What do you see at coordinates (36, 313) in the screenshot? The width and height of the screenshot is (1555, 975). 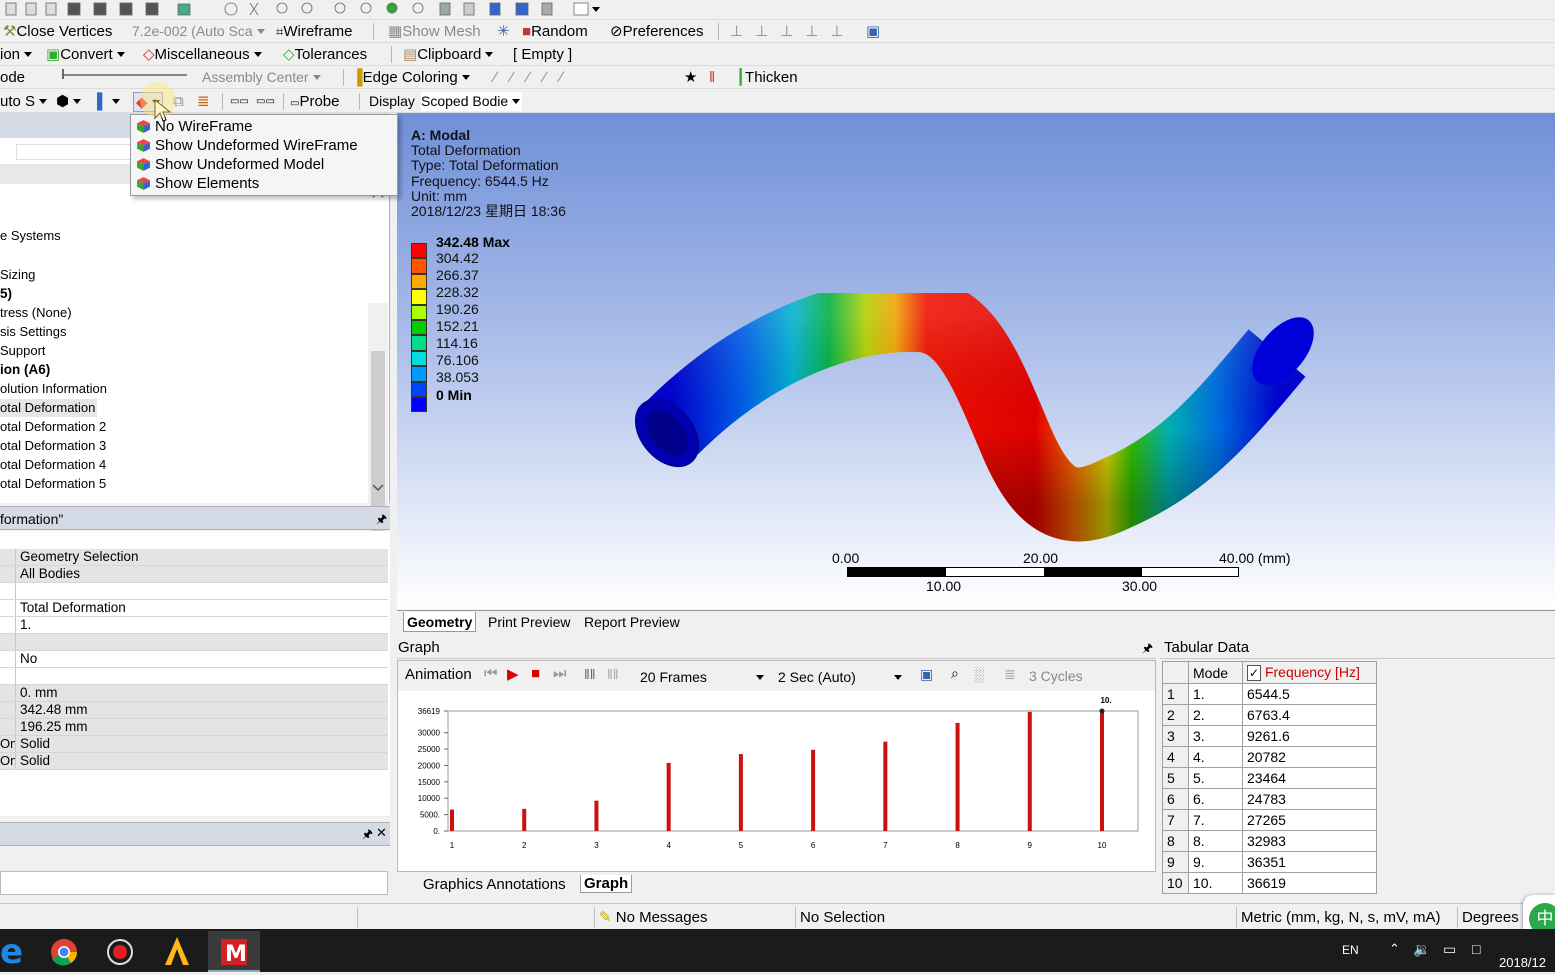 I see `tree-item: tress (None)` at bounding box center [36, 313].